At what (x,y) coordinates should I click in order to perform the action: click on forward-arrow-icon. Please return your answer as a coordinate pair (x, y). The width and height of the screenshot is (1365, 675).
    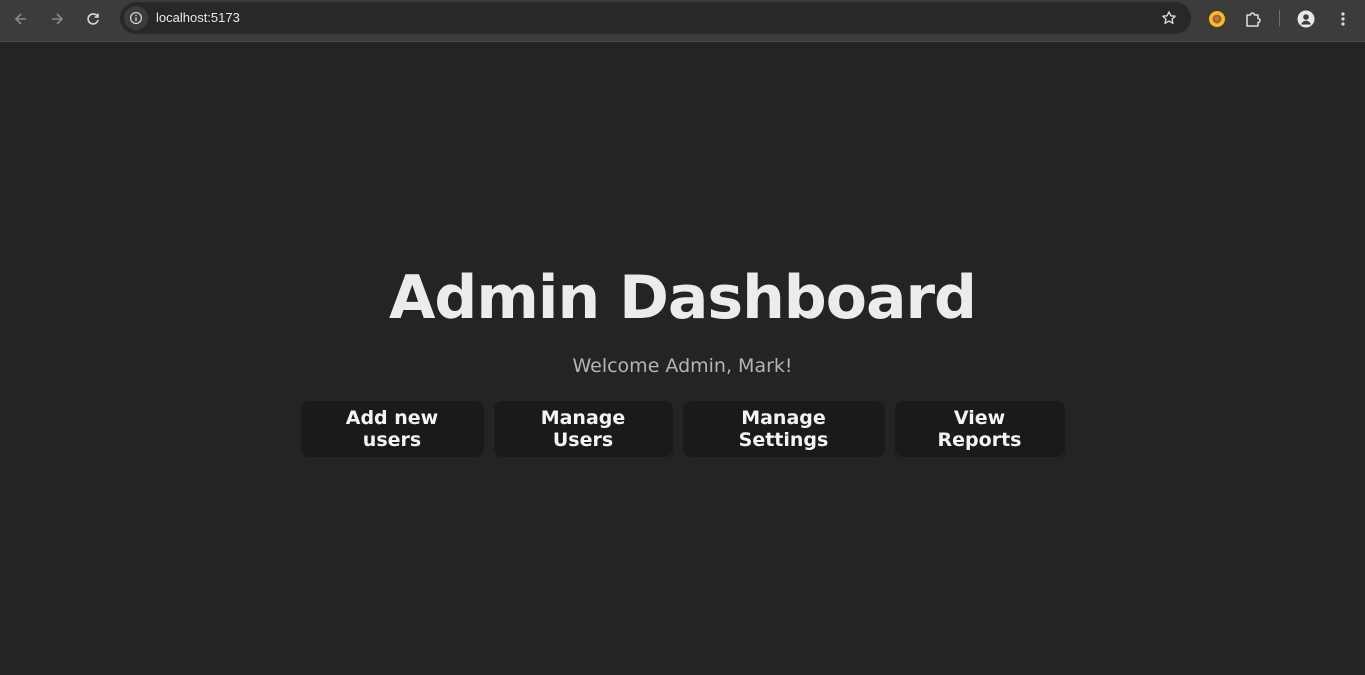
    Looking at the image, I should click on (58, 19).